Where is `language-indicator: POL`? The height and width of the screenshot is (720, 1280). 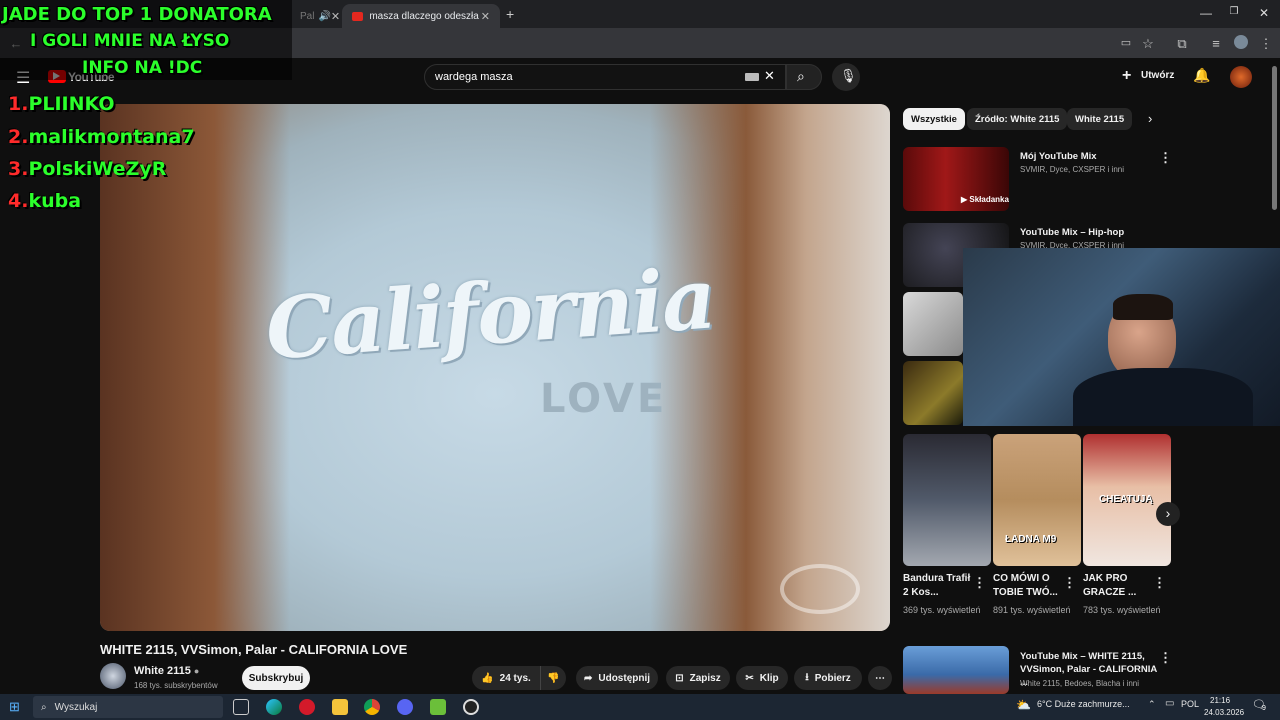 language-indicator: POL is located at coordinates (1190, 704).